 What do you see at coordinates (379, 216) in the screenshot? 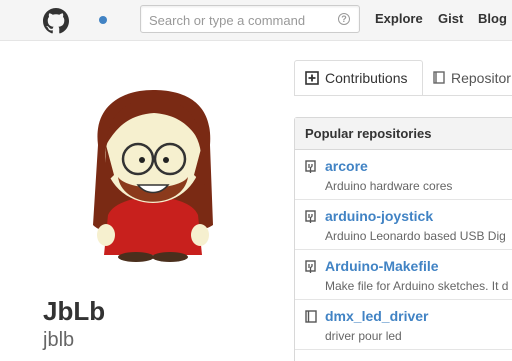
I see `repo-name-link: arduino-joystick` at bounding box center [379, 216].